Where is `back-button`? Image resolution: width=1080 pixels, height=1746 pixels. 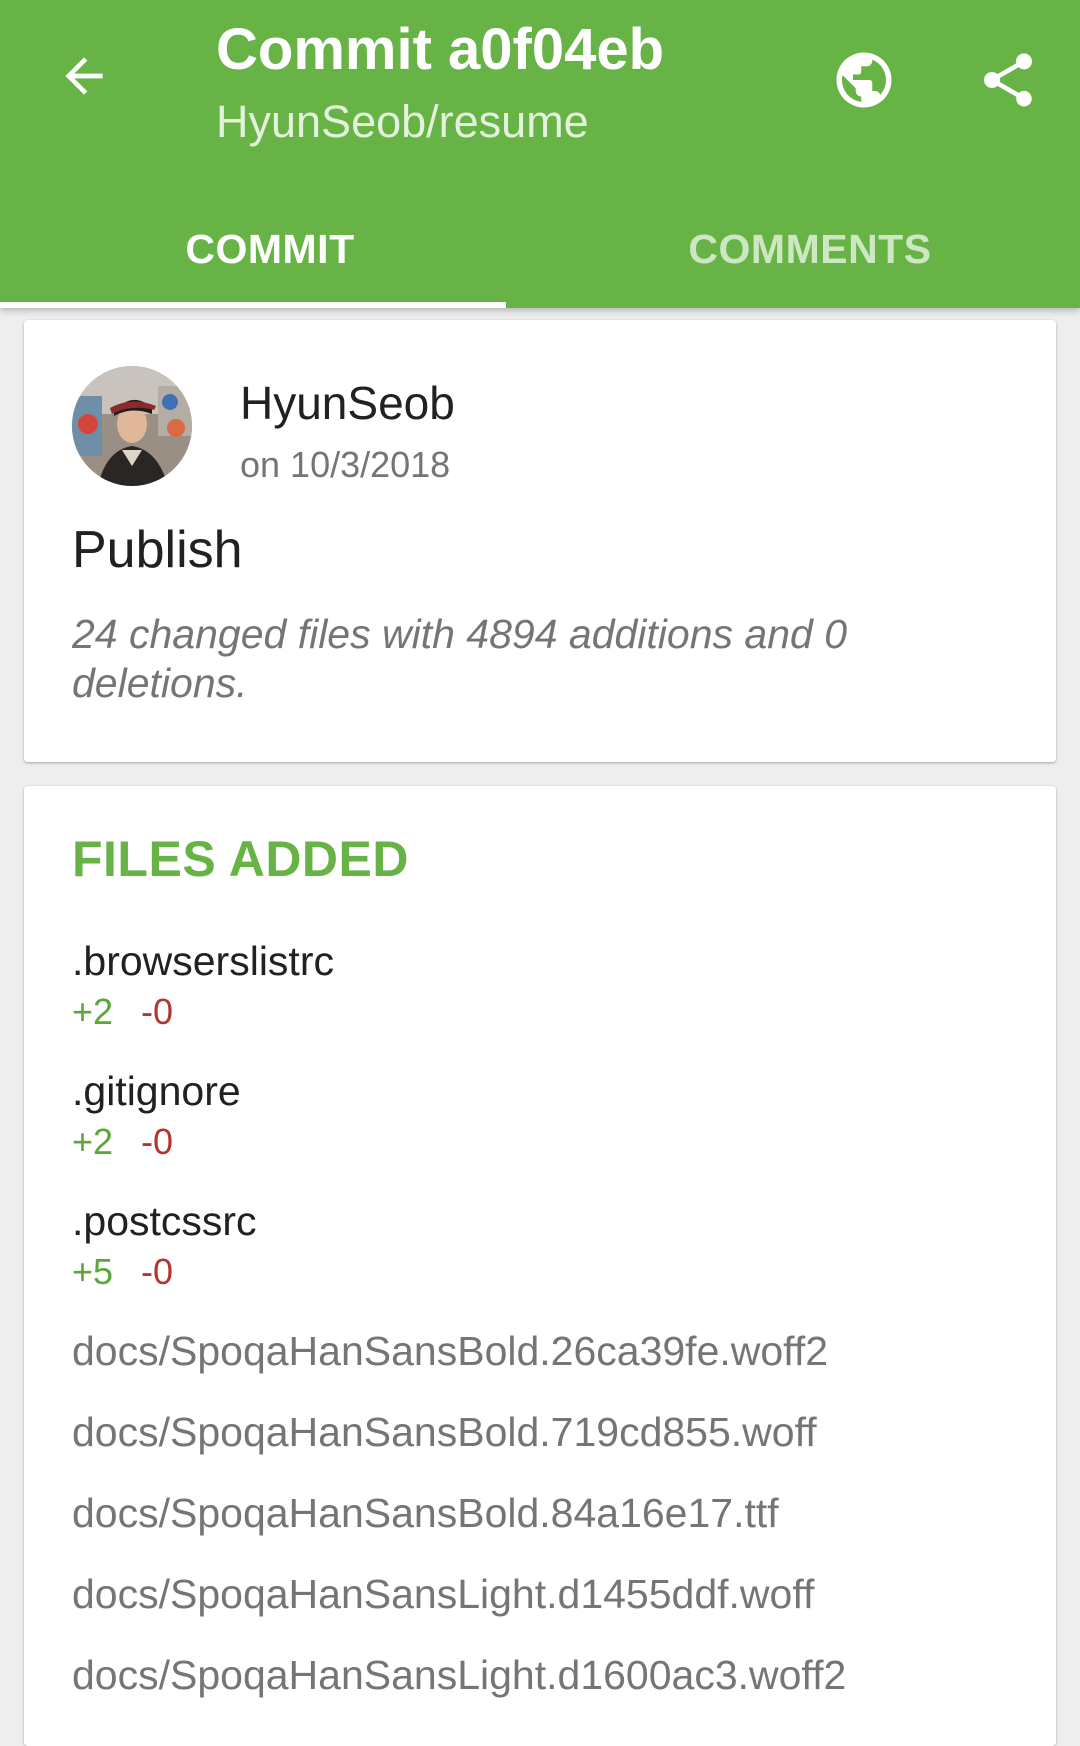 back-button is located at coordinates (84, 76).